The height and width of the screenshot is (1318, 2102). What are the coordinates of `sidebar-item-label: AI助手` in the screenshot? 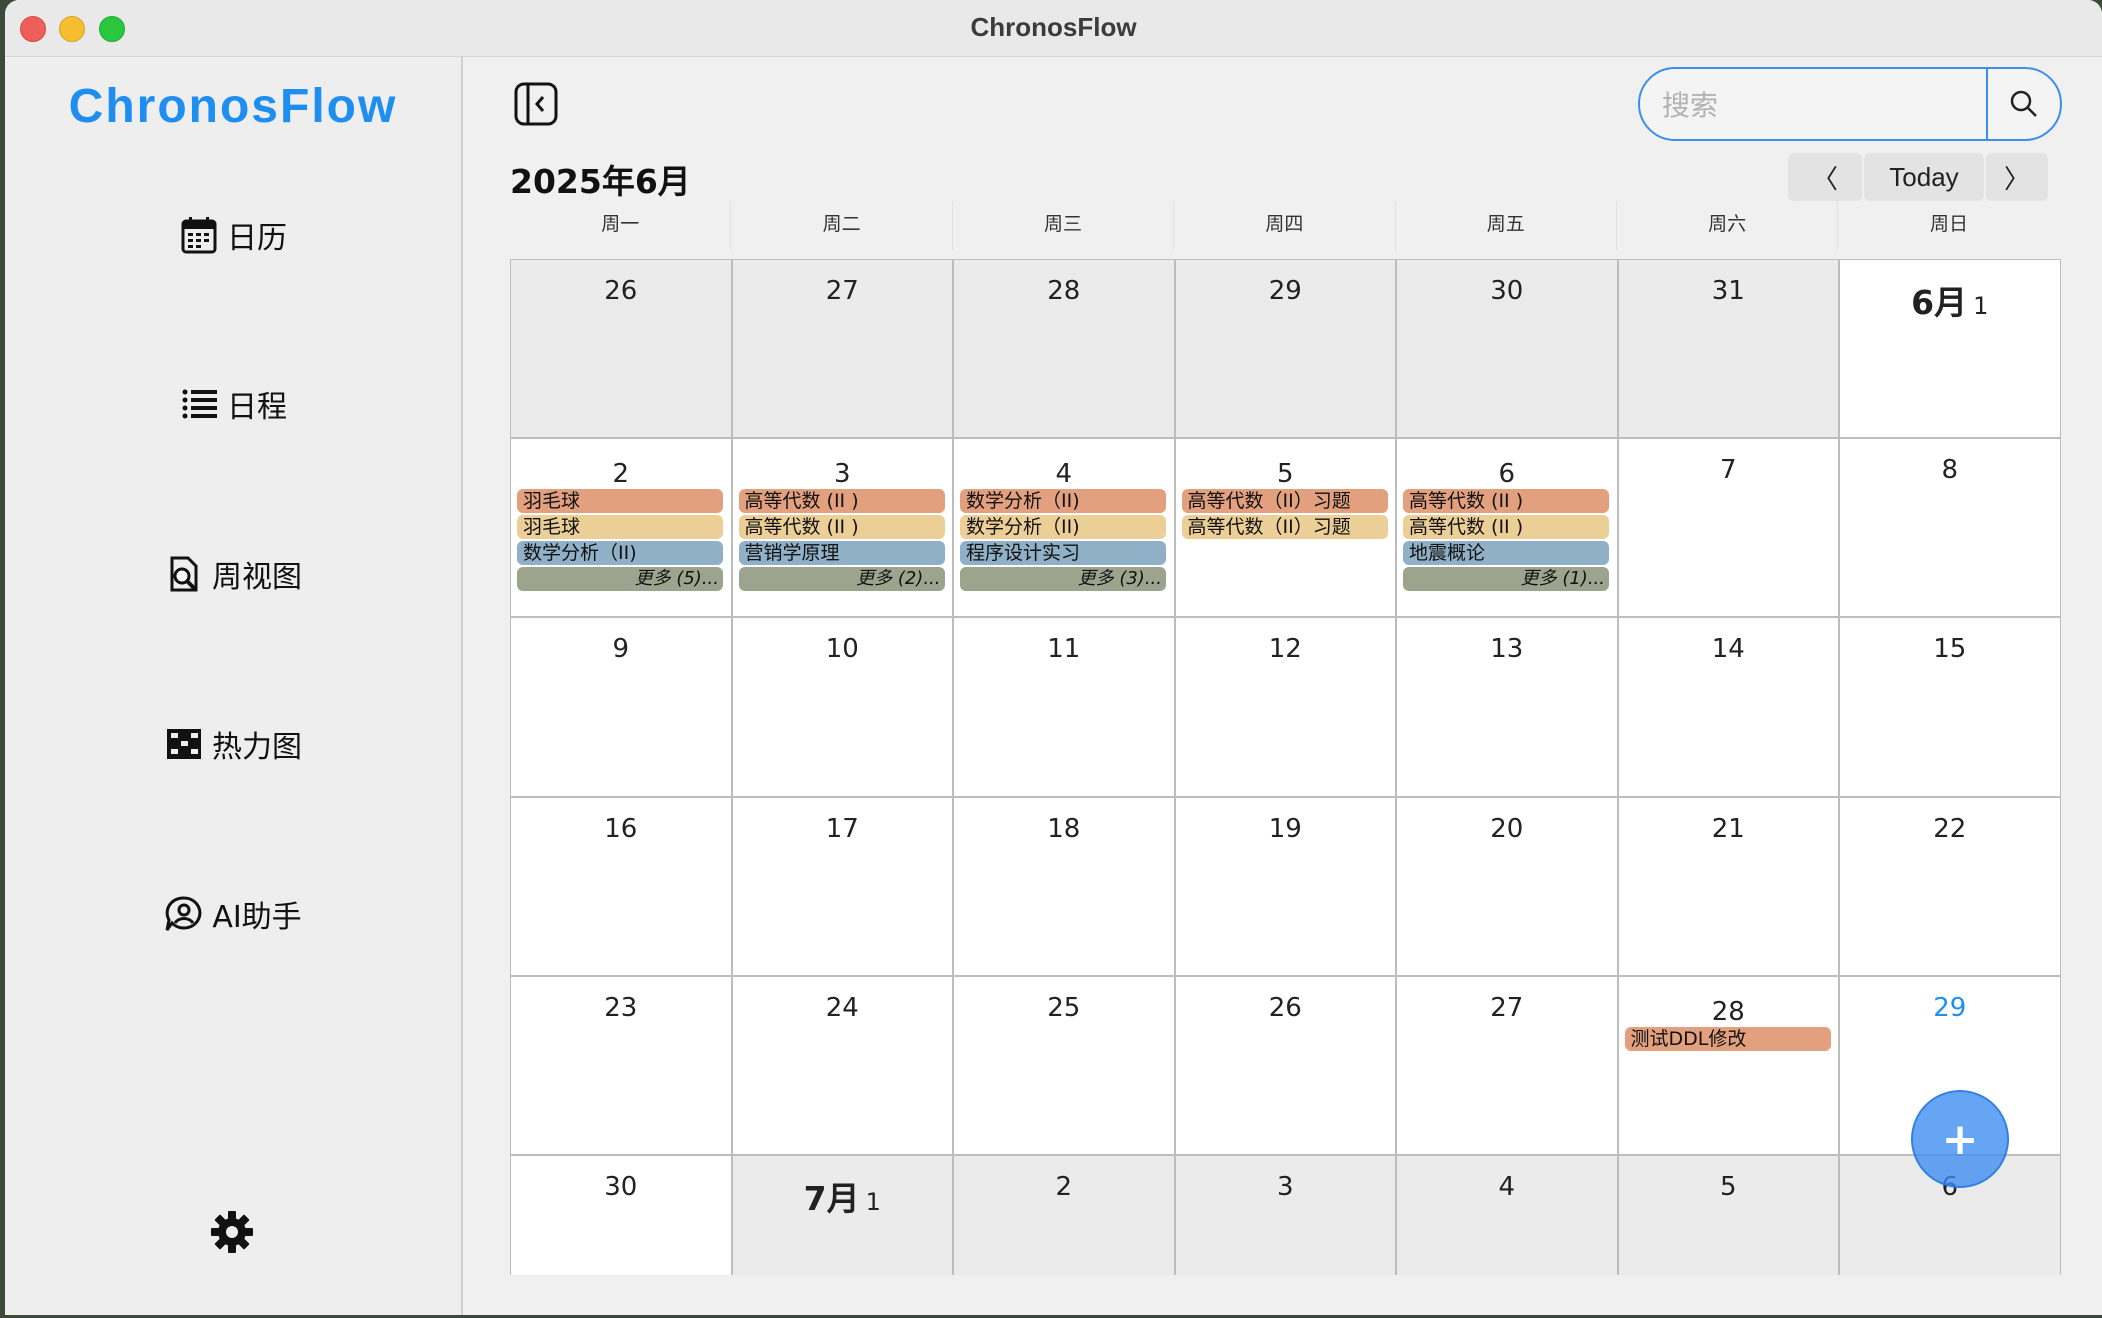 It's located at (257, 917).